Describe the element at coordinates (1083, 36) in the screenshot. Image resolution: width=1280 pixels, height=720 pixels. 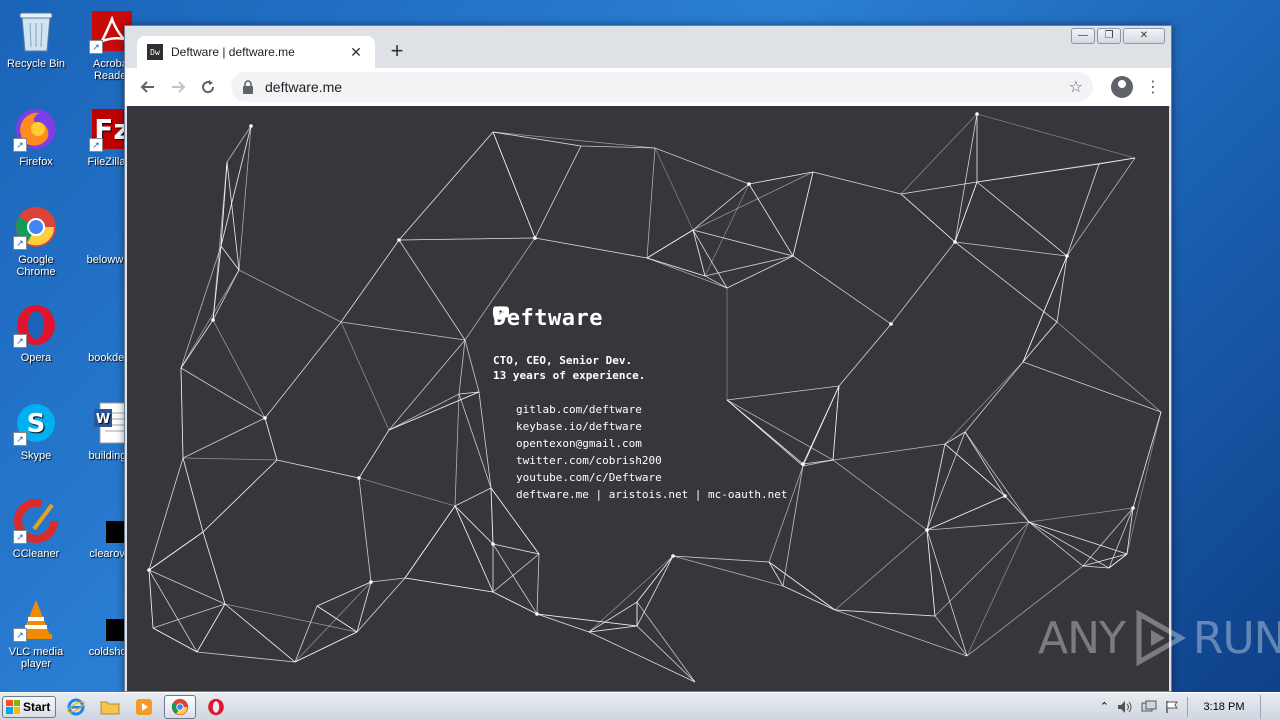
I see `minimize-button: —` at that location.